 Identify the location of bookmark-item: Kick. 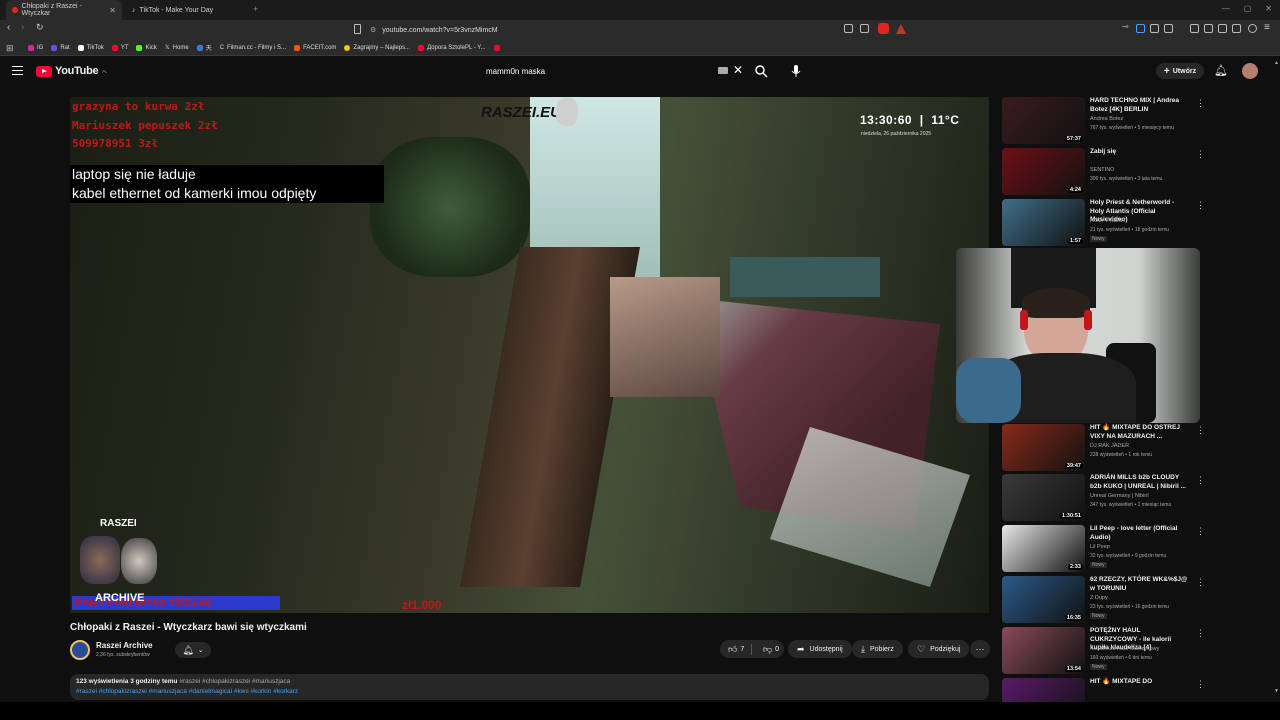
(146, 47).